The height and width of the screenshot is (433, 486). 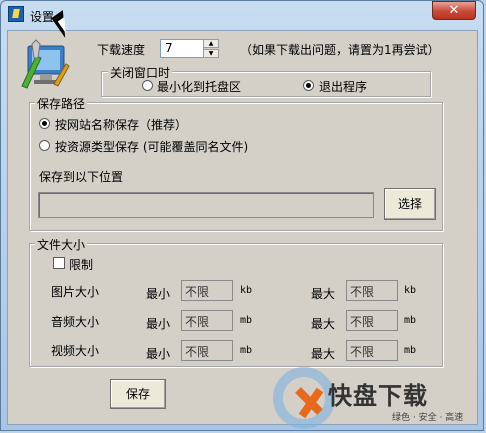 I want to click on window-title: 设置, so click(x=42, y=17).